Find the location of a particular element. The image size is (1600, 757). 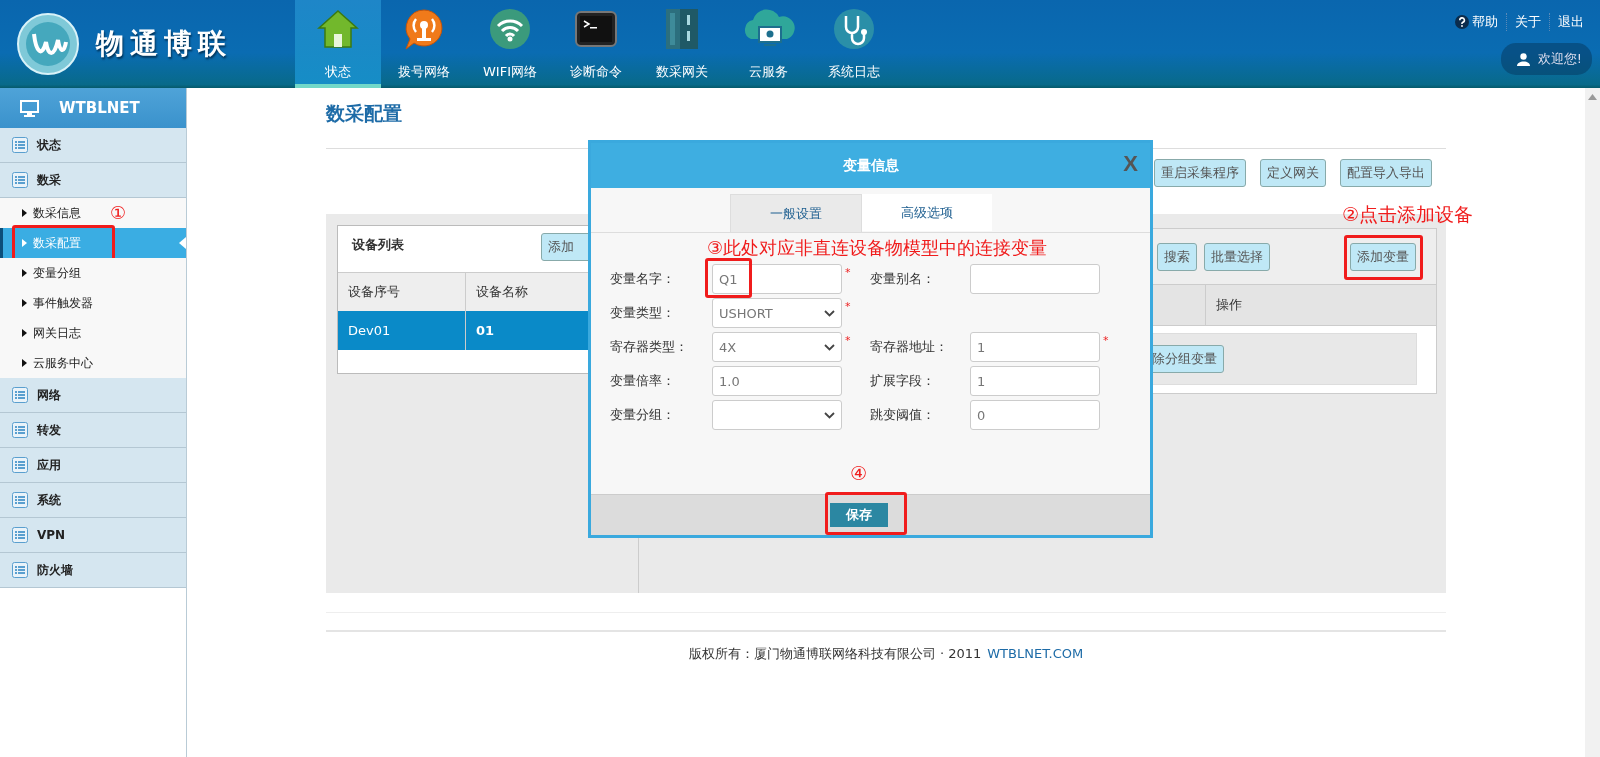

broadcast-icon is located at coordinates (424, 29).